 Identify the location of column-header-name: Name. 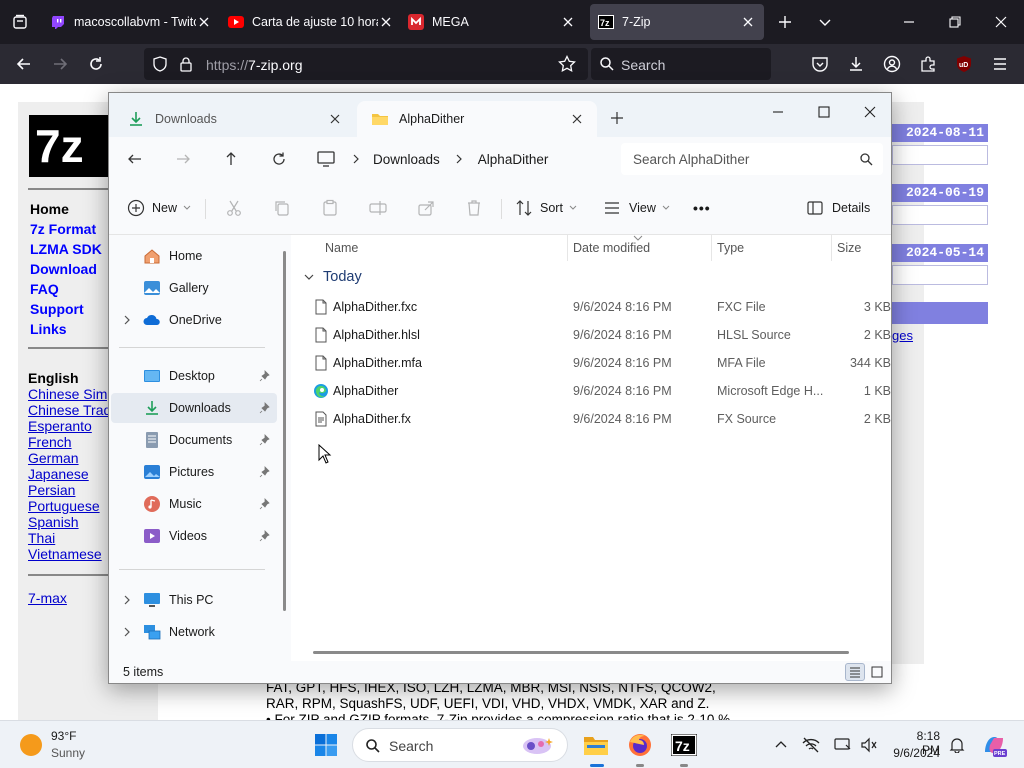
(341, 248).